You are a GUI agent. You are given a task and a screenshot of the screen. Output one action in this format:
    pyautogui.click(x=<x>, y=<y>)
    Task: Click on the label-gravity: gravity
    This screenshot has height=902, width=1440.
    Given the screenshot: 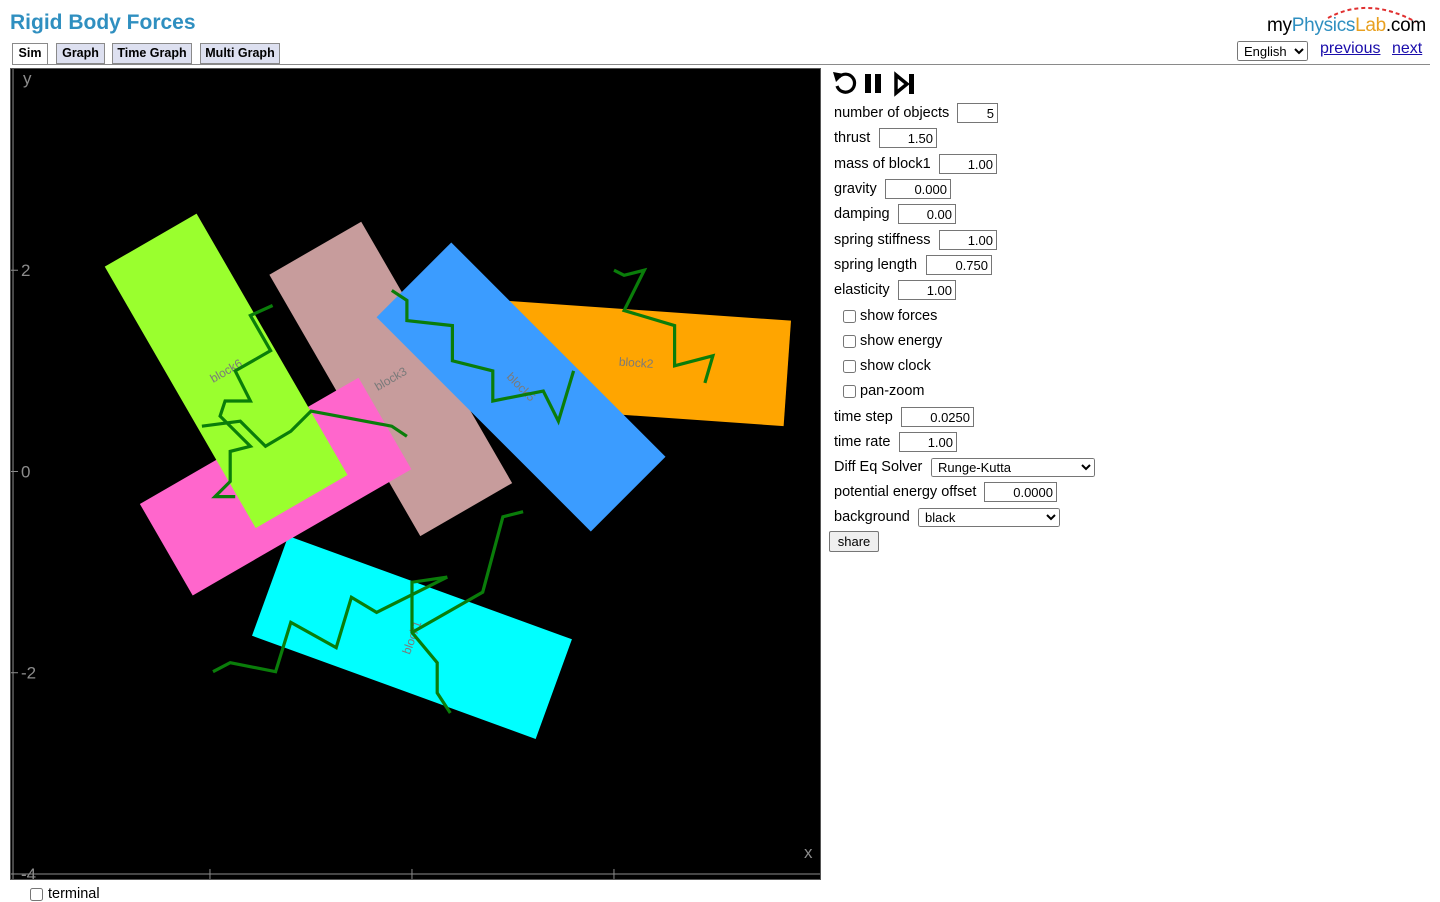 What is the action you would take?
    pyautogui.click(x=855, y=189)
    